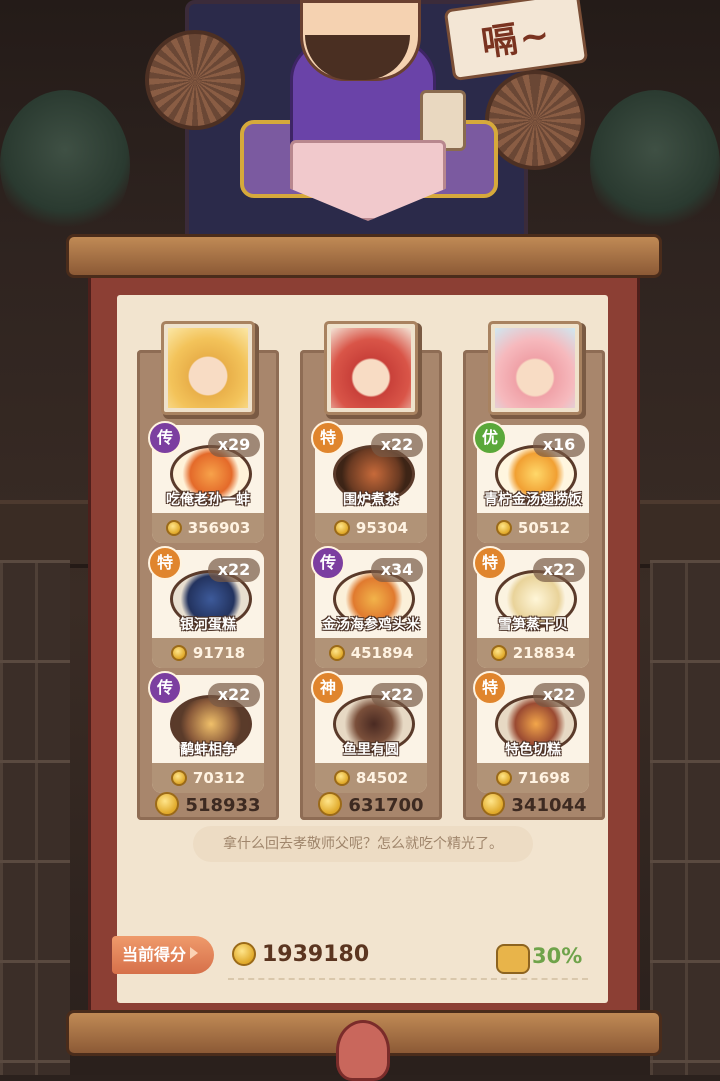 The image size is (720, 1081). What do you see at coordinates (163, 955) in the screenshot?
I see `current-score-label: 当前得分` at bounding box center [163, 955].